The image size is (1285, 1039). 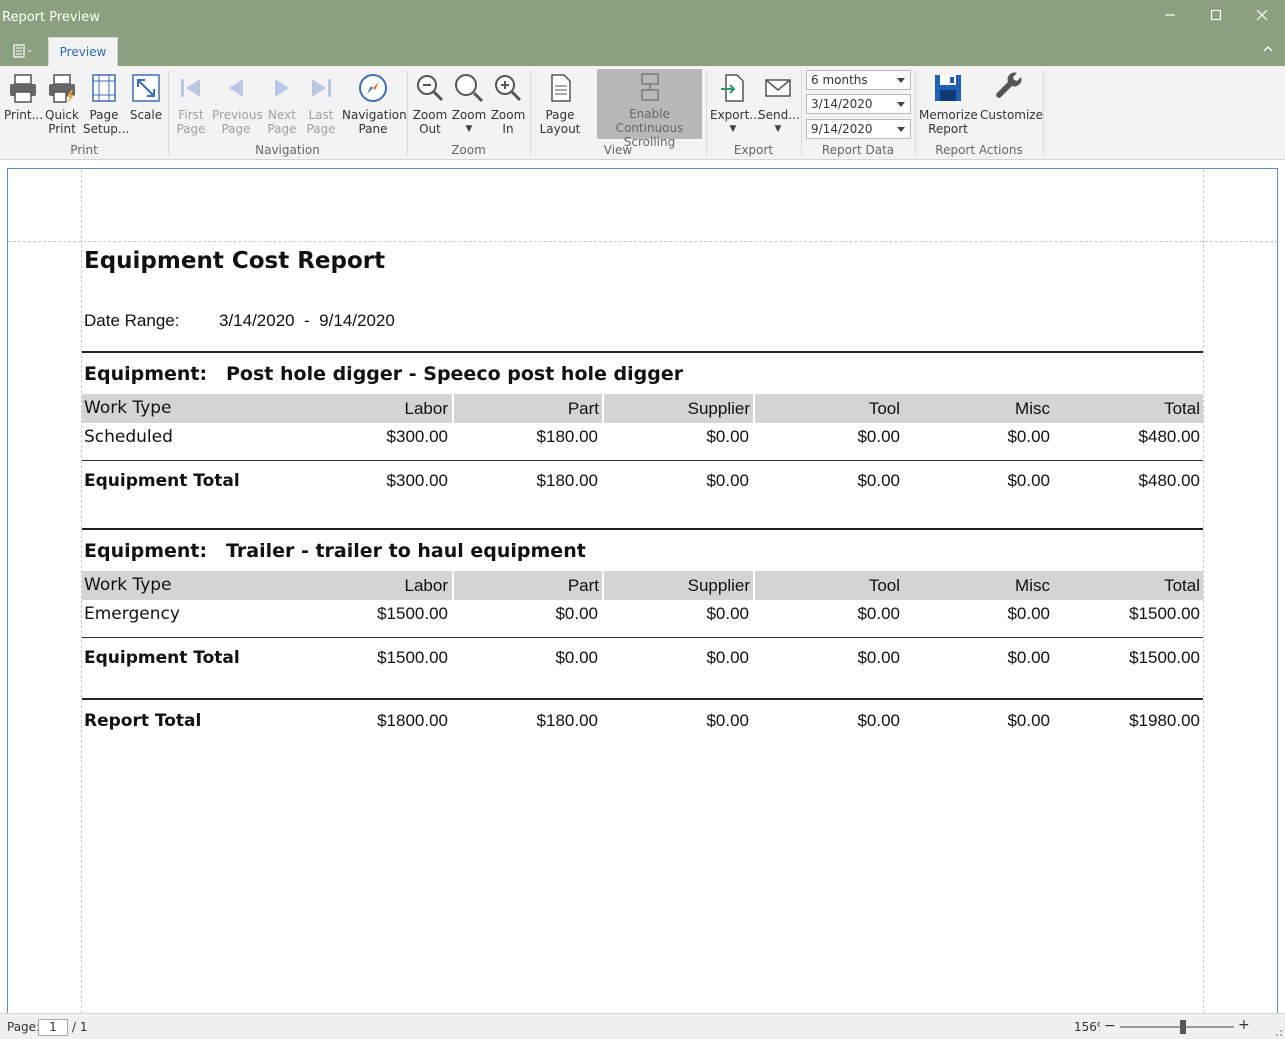 What do you see at coordinates (1244, 1025) in the screenshot?
I see `zoom-plus-button: +` at bounding box center [1244, 1025].